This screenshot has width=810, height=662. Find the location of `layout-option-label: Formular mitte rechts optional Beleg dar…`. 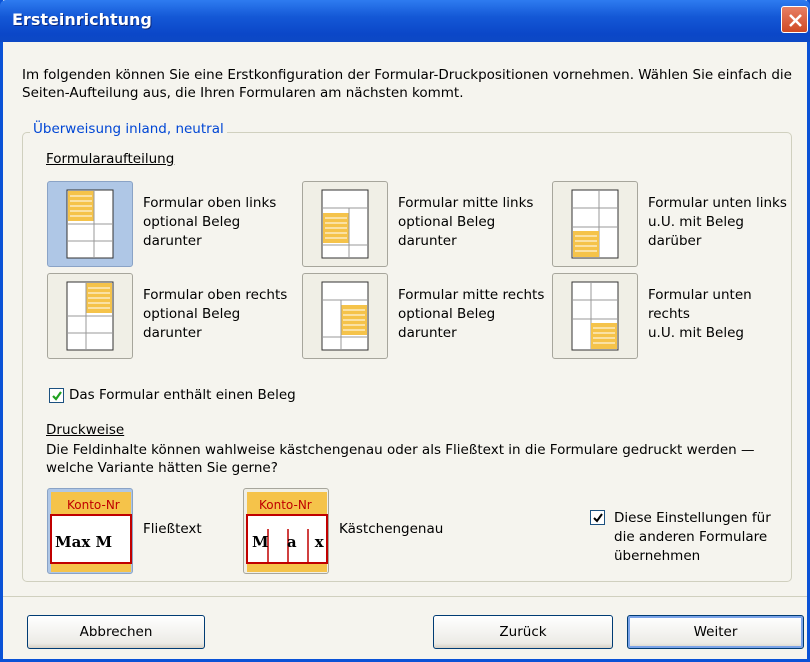

layout-option-label: Formular mitte rechts optional Beleg dar… is located at coordinates (471, 314).